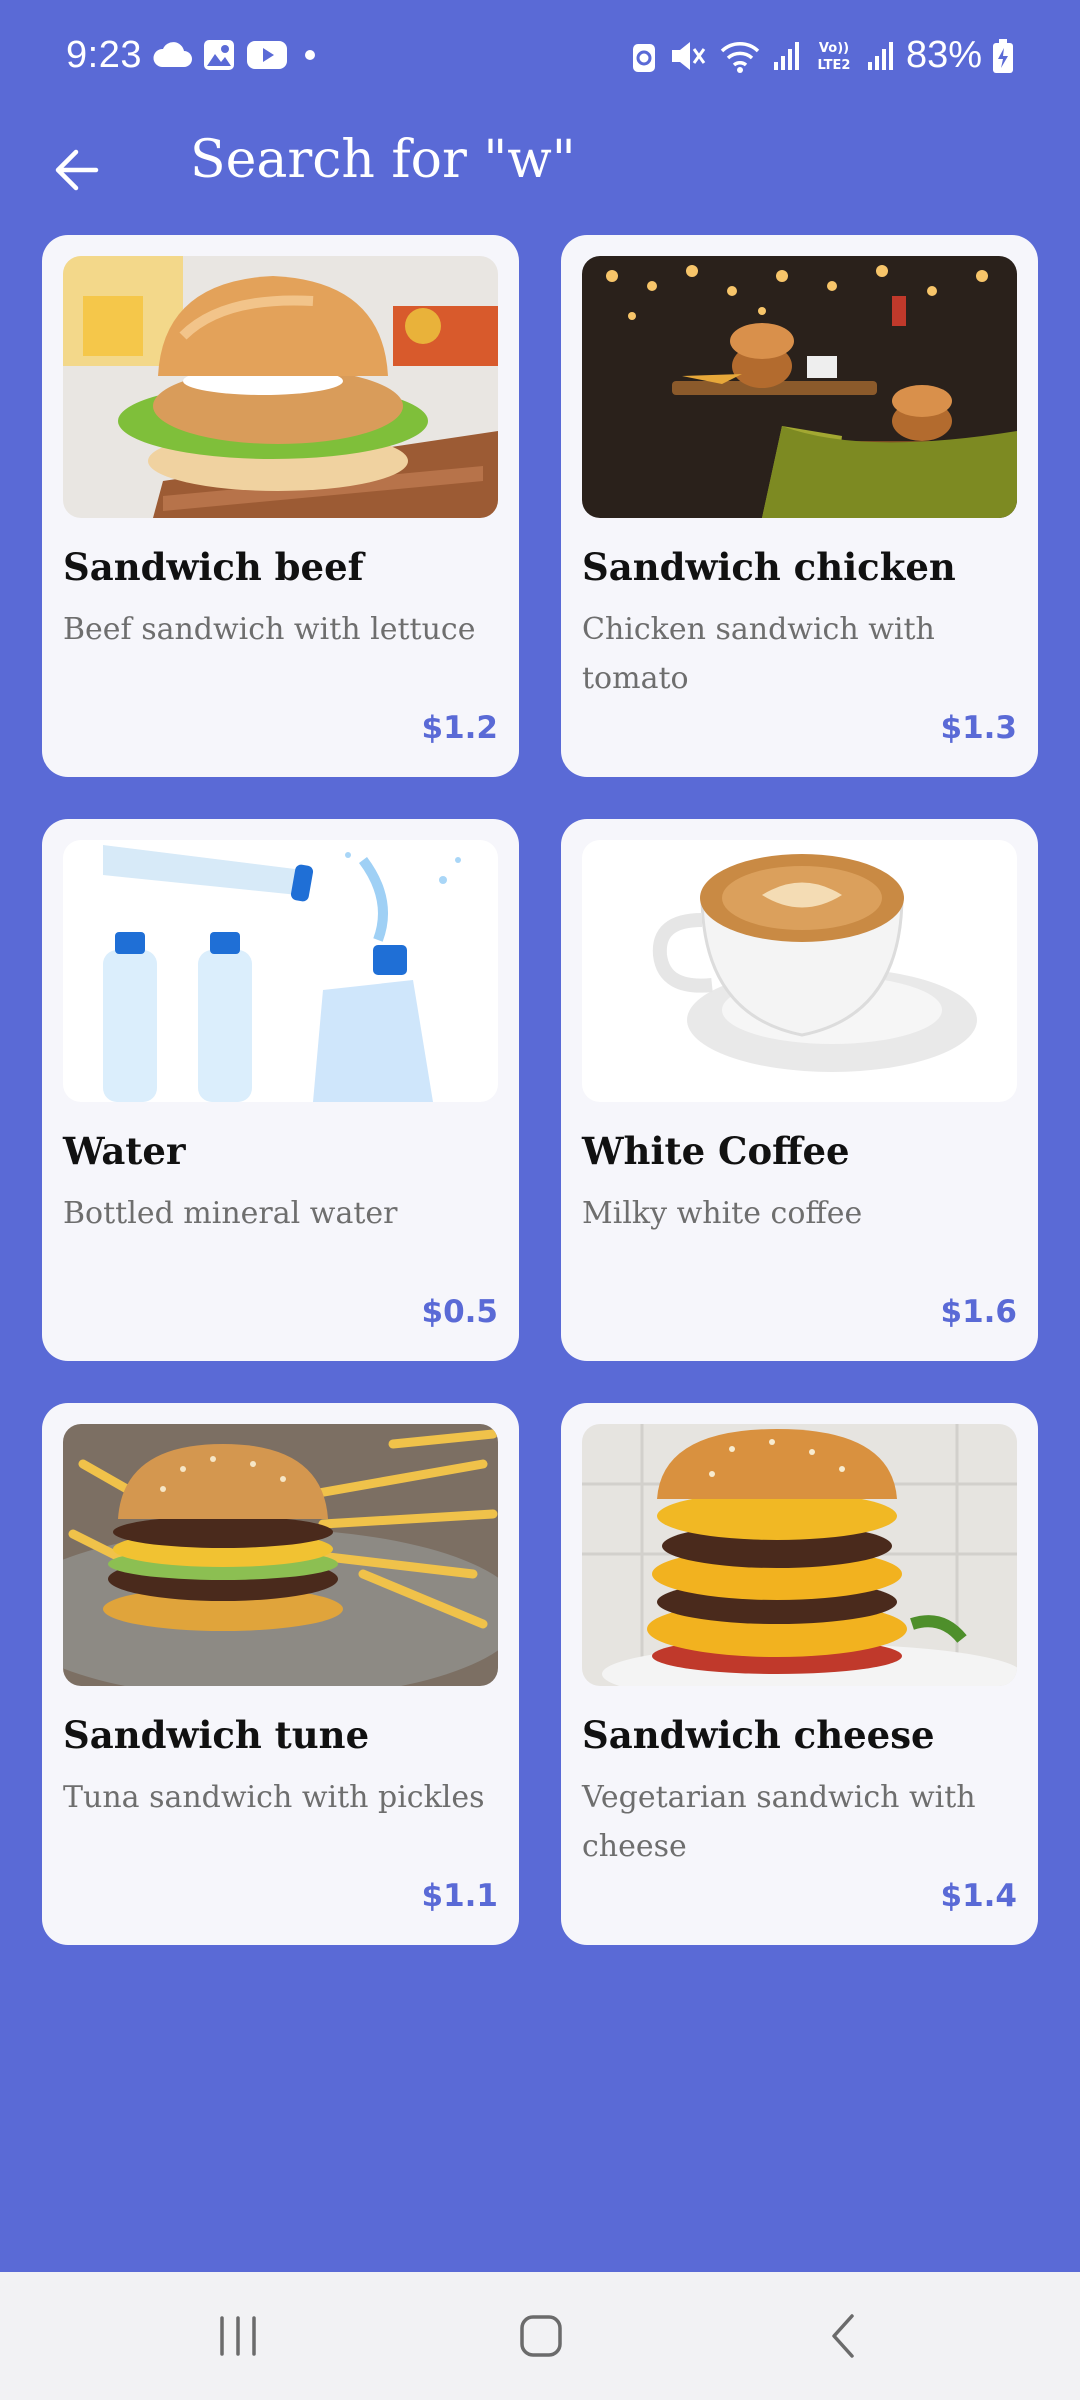 The image size is (1080, 2400). I want to click on back-icon, so click(843, 2336).